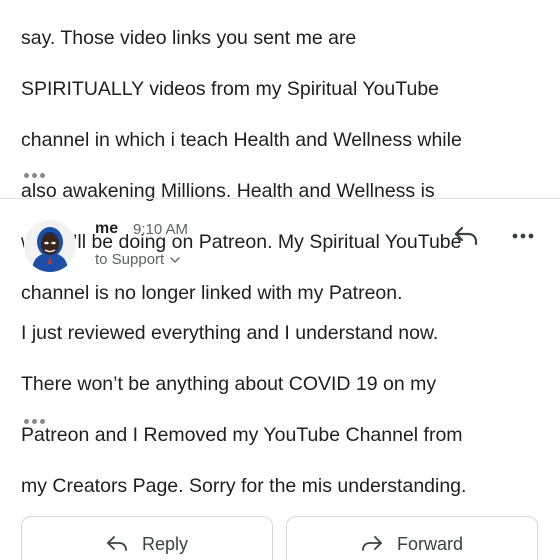 The image size is (560, 560). What do you see at coordinates (175, 259) in the screenshot?
I see `chevron-down-icon` at bounding box center [175, 259].